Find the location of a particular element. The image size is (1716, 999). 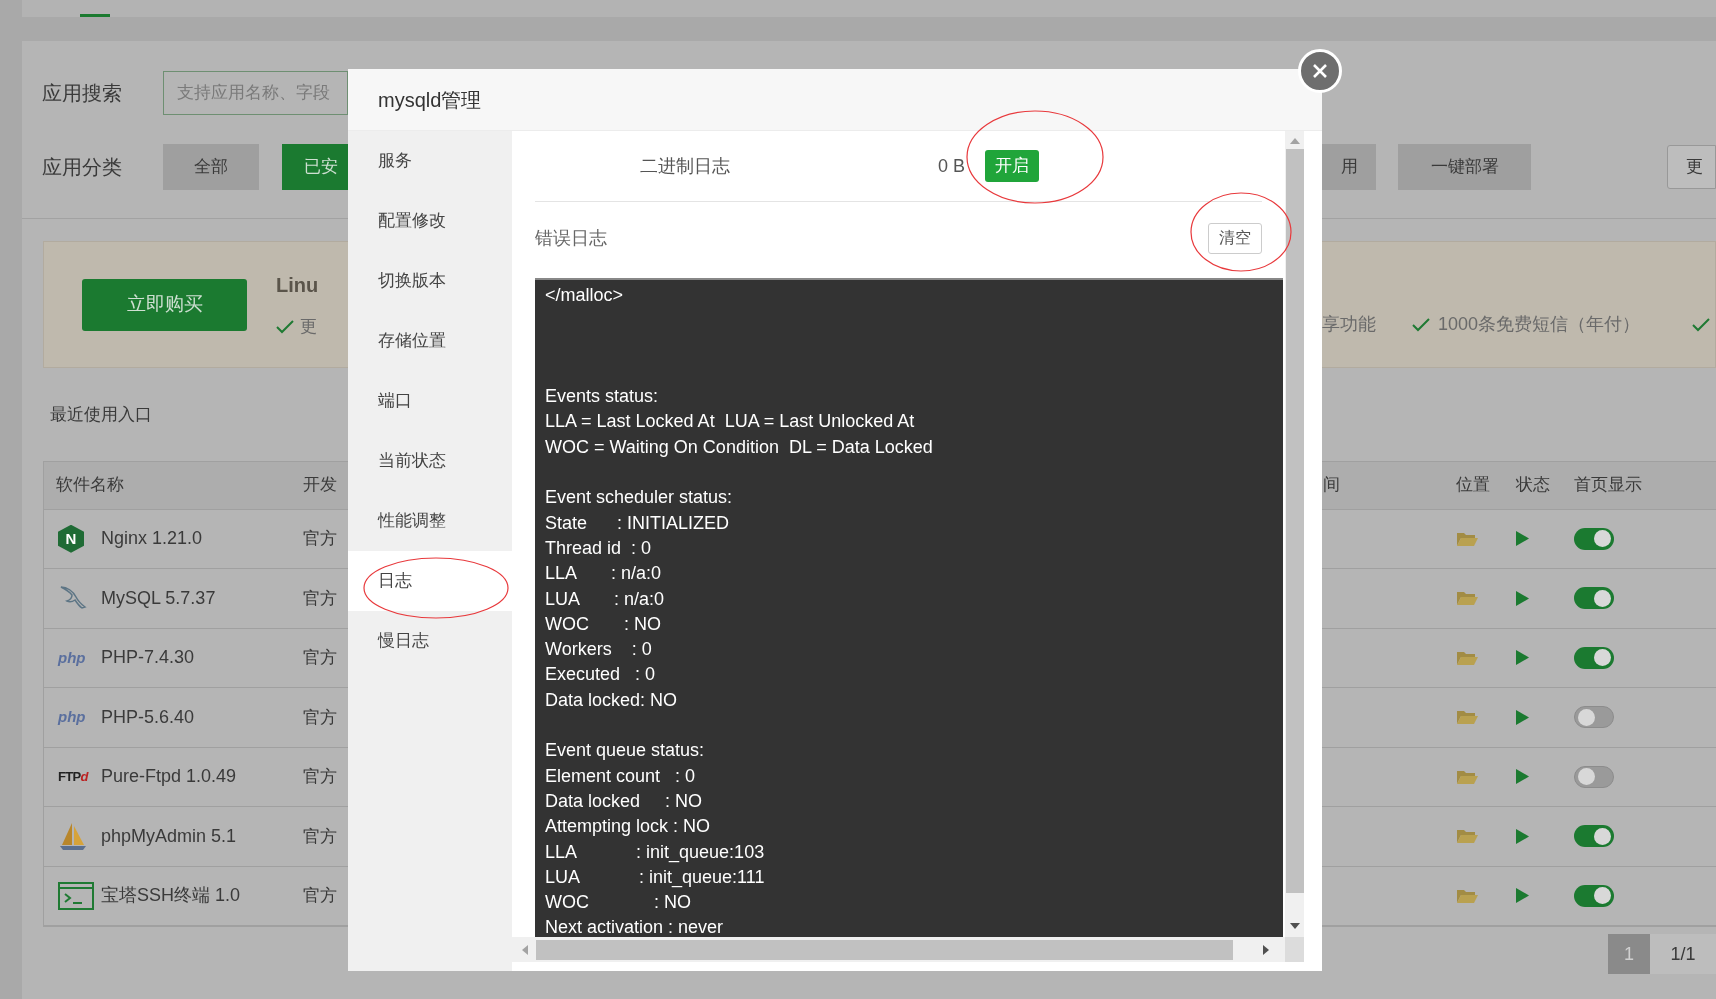

search-label: 应用搜索 is located at coordinates (82, 93).